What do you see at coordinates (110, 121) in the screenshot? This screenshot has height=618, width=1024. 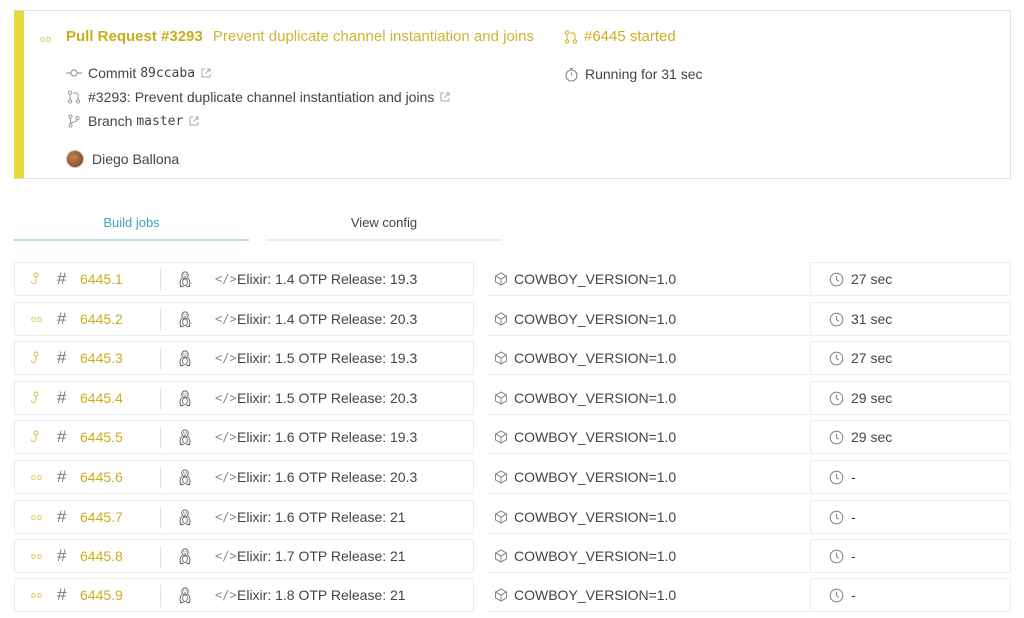 I see `branch-label: Branch` at bounding box center [110, 121].